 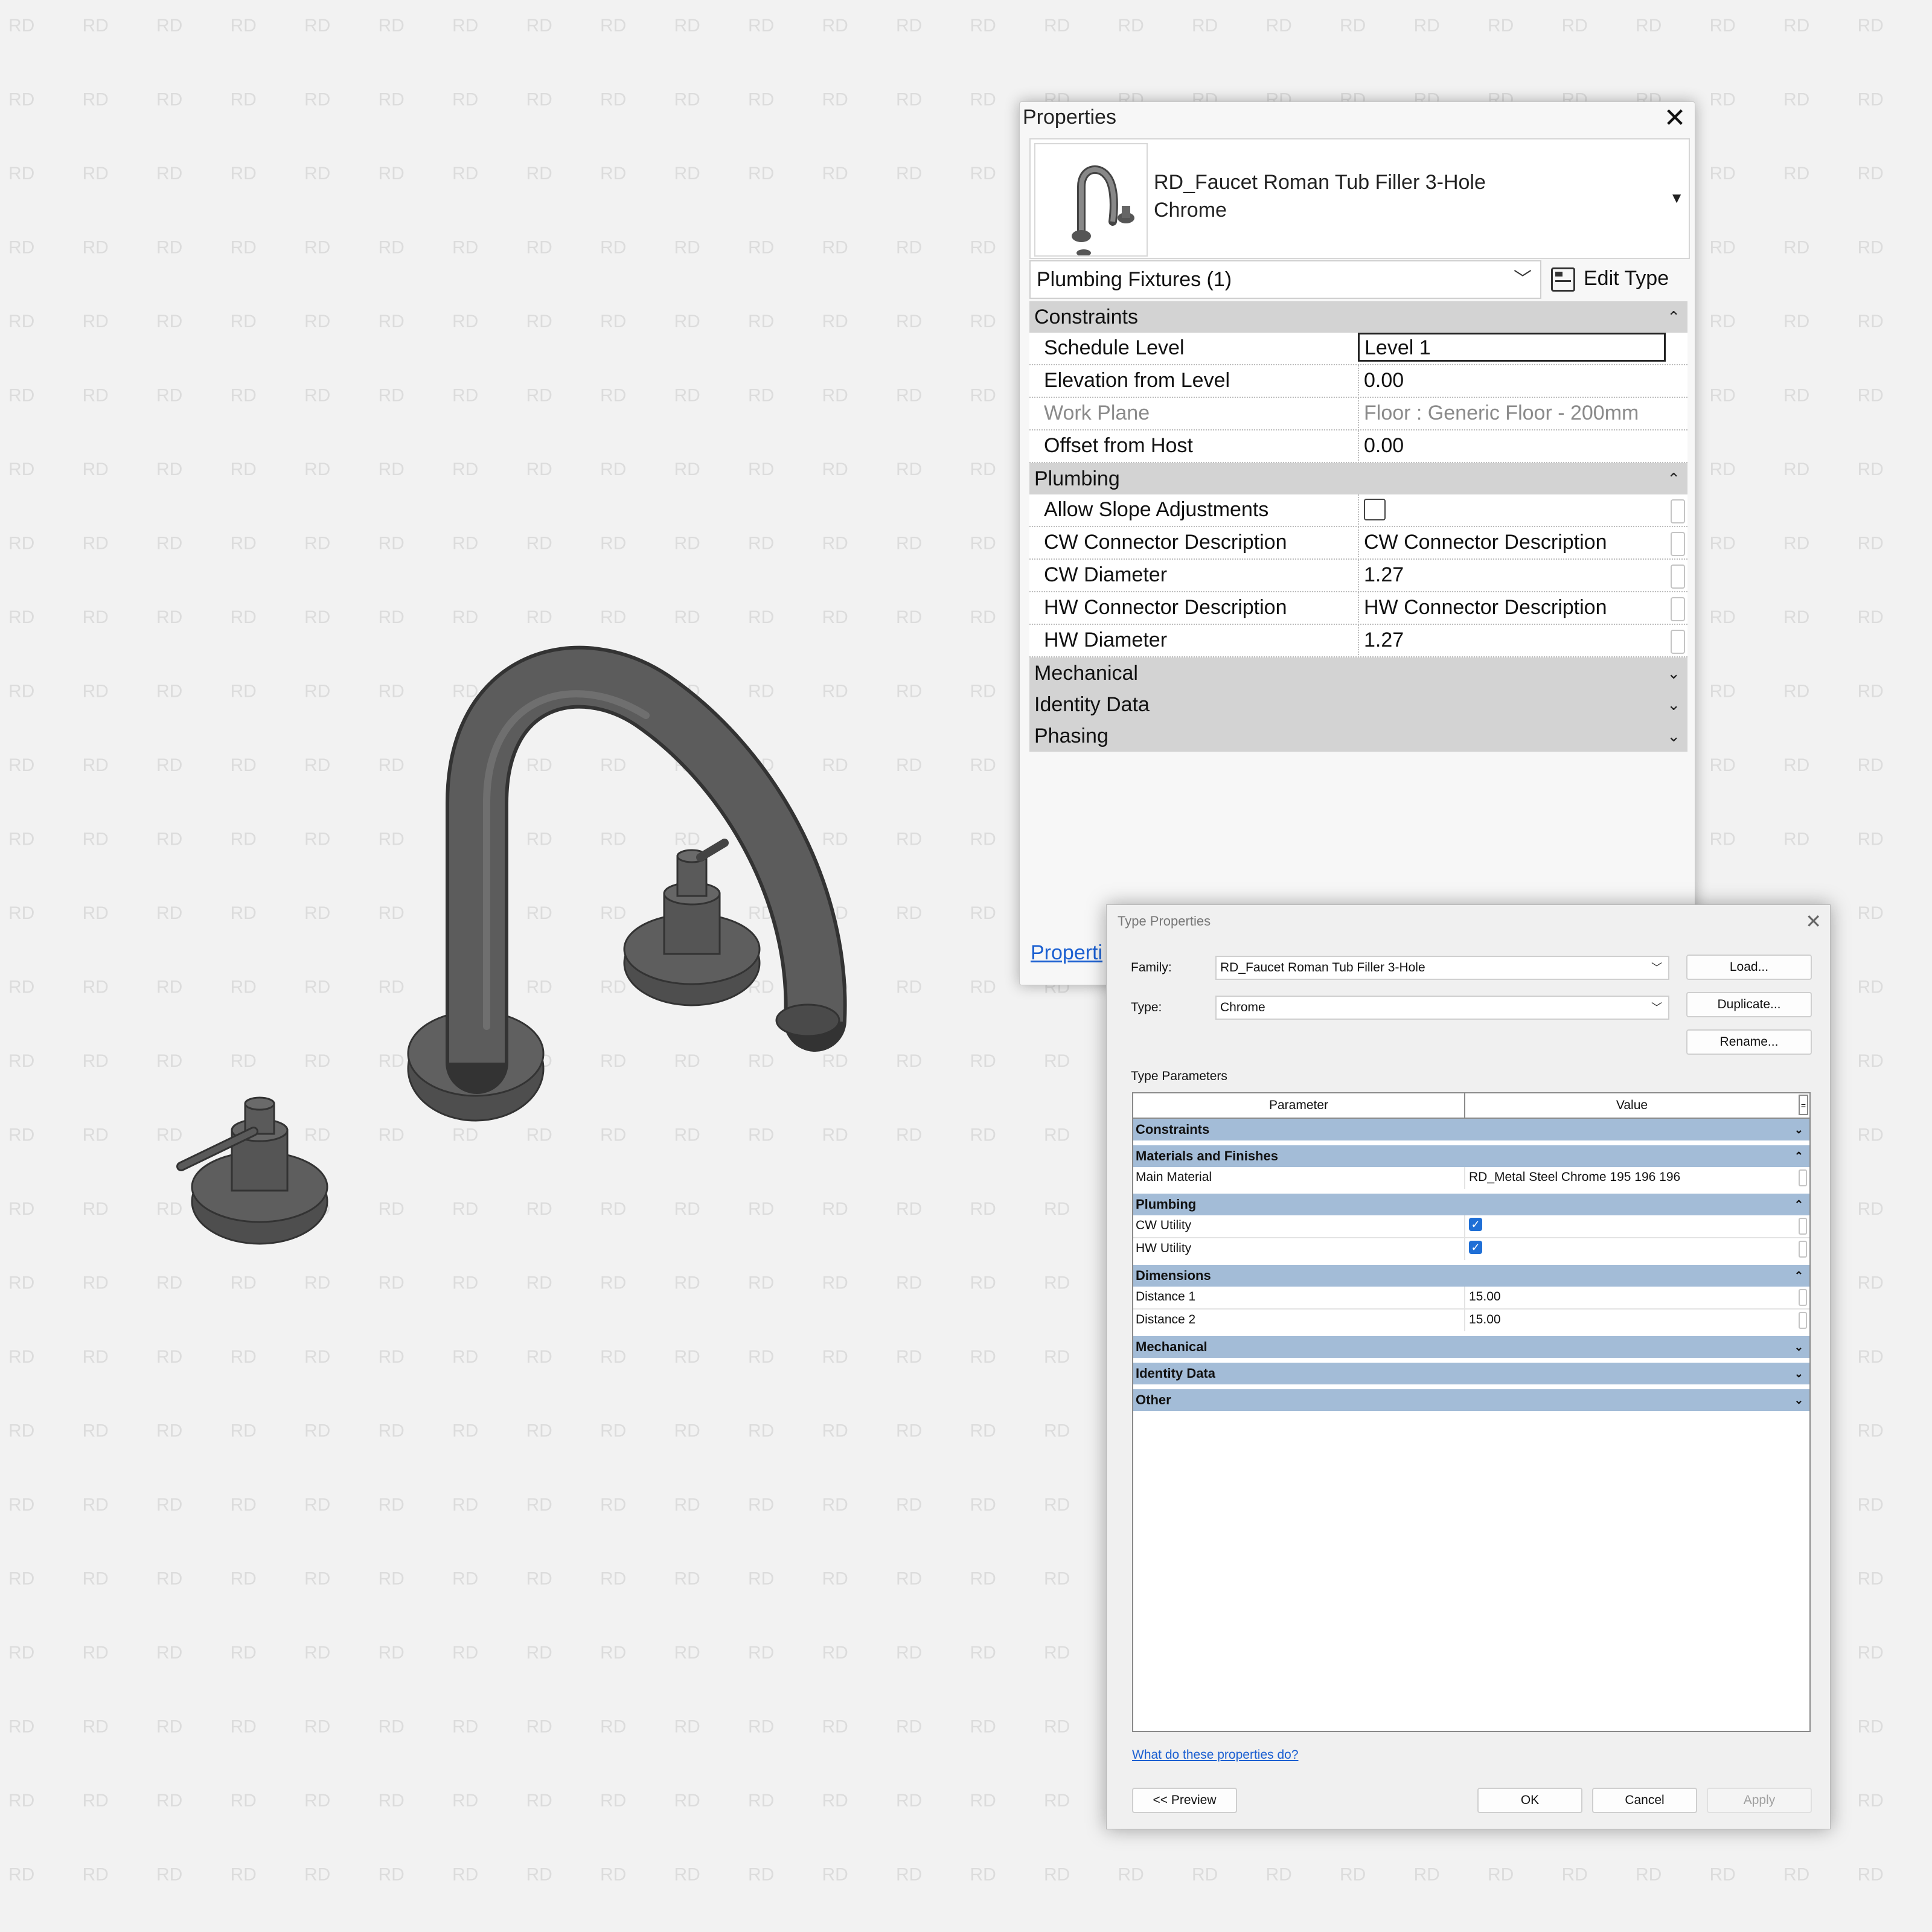 What do you see at coordinates (1512, 575) in the screenshot?
I see `cw-diameter-field: 1.27` at bounding box center [1512, 575].